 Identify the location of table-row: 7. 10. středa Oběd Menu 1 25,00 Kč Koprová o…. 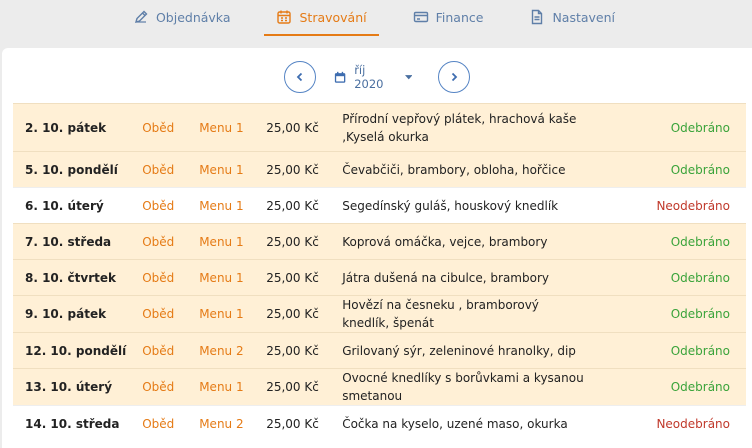
(379, 241).